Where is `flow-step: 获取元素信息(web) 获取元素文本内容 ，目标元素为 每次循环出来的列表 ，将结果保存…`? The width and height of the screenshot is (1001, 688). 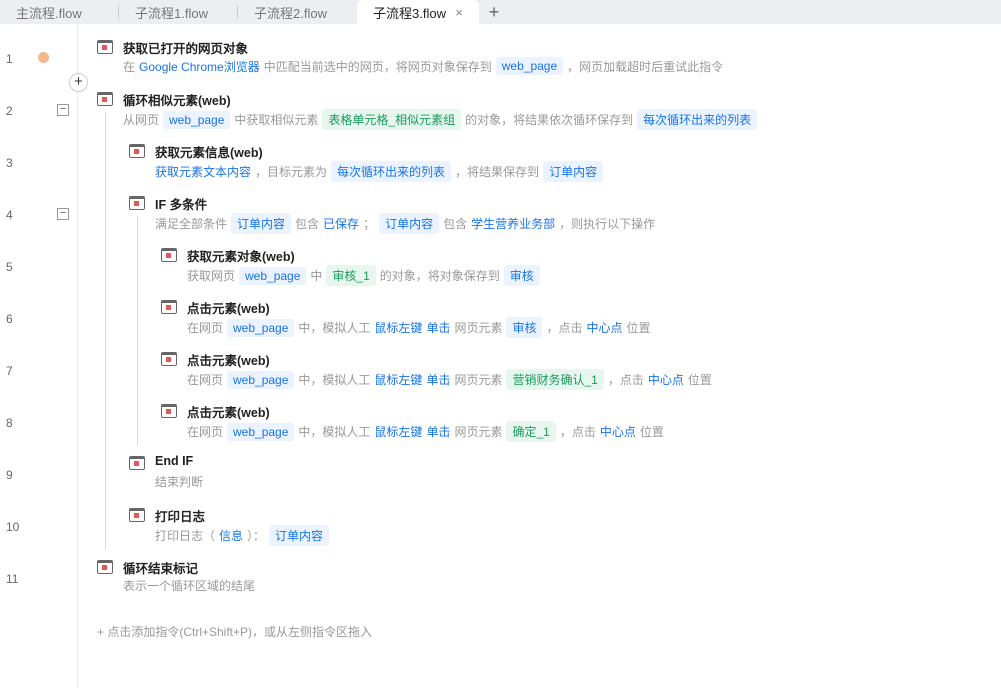 flow-step: 获取元素信息(web) 获取元素文本内容 ，目标元素为 每次循环出来的列表 ，将结果保存… is located at coordinates (529, 168).